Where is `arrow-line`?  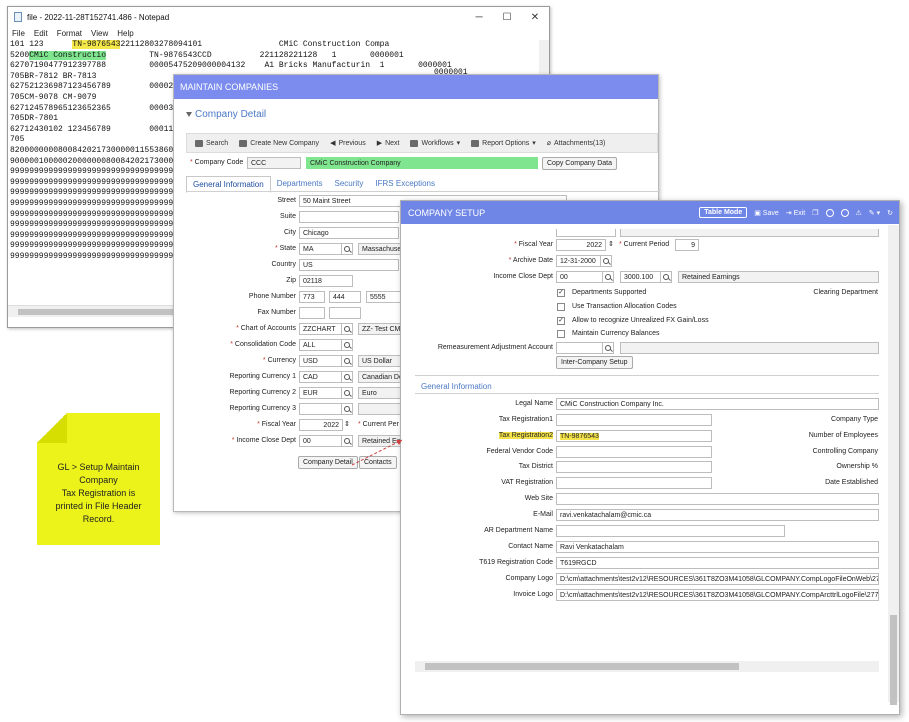
arrow-line is located at coordinates (377, 452).